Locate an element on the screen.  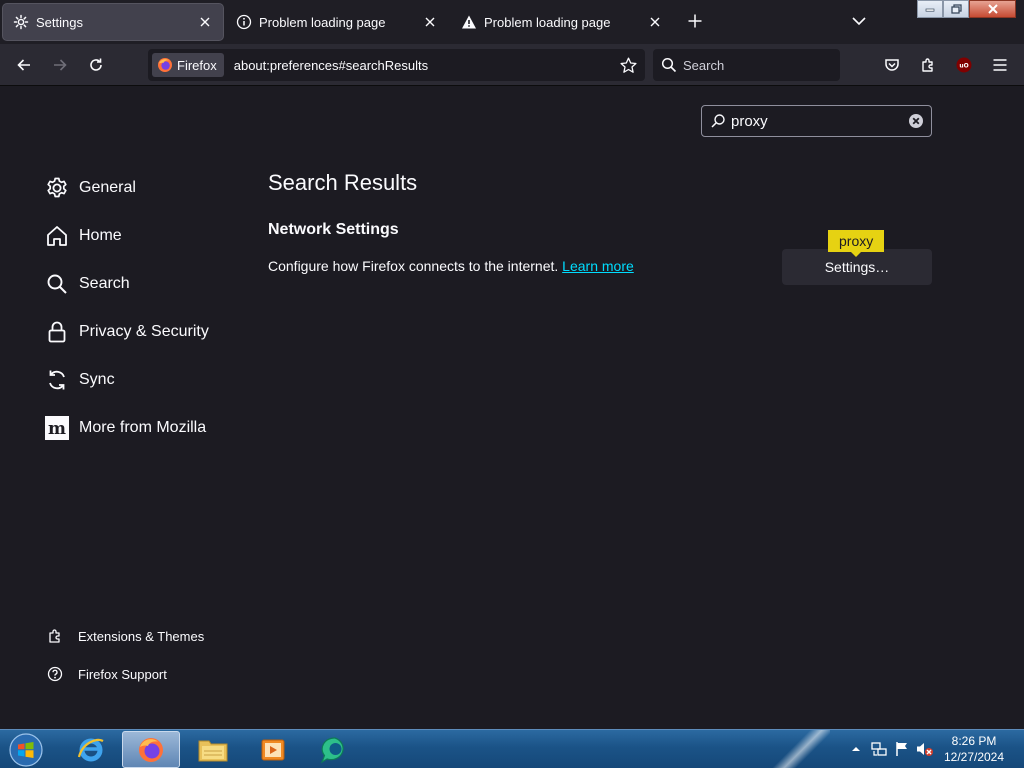
pocket-button is located at coordinates (892, 65).